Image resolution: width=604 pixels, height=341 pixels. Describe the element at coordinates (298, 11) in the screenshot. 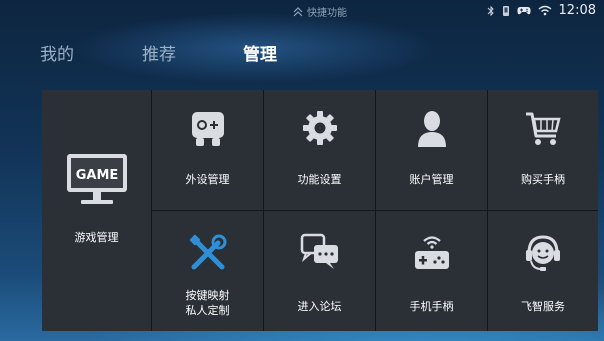

I see `double-chevron-up-icon` at that location.